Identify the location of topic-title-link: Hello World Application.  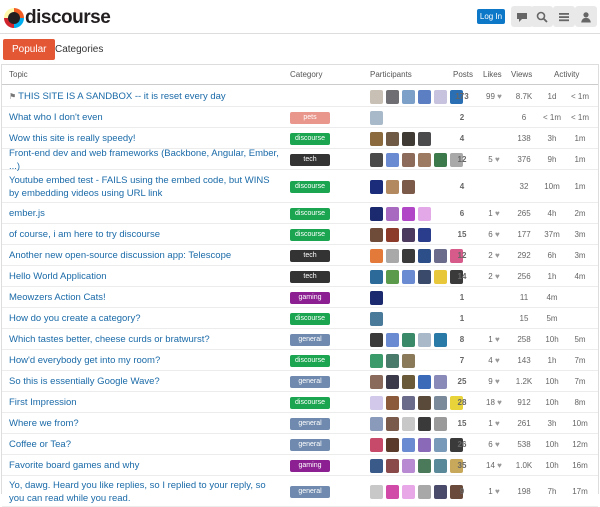
(145, 276).